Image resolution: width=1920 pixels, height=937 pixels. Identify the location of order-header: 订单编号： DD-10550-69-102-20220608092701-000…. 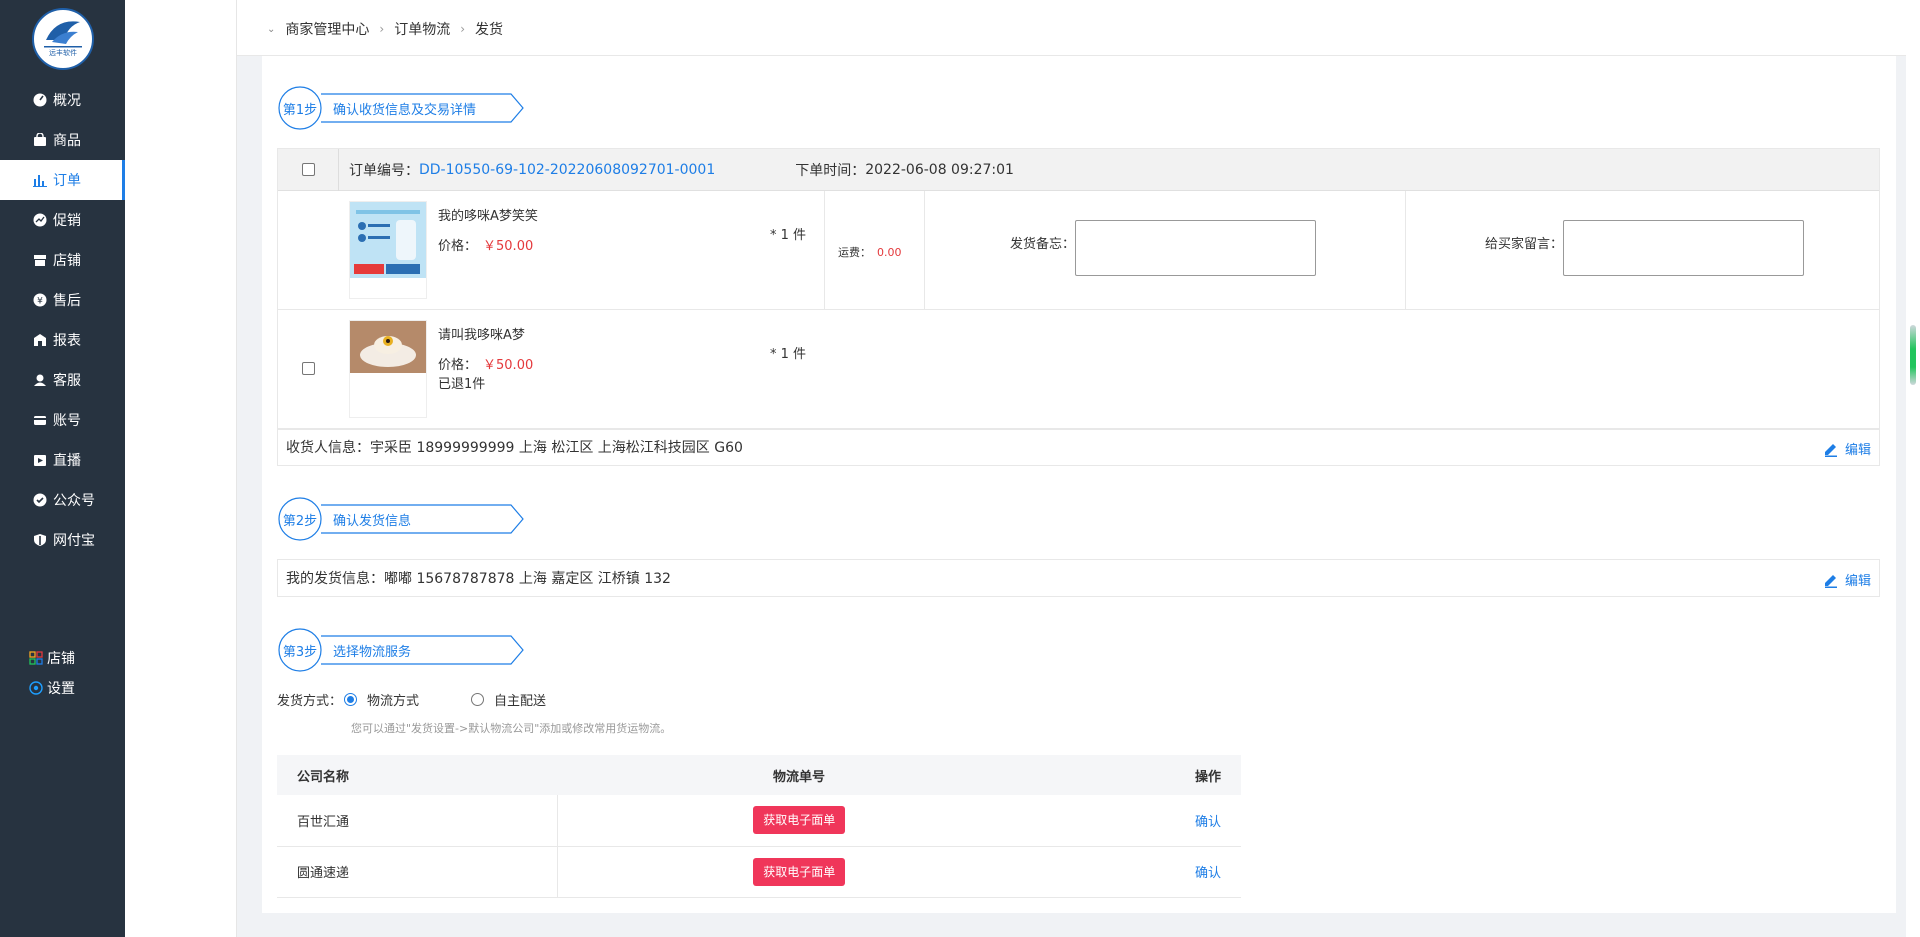
(1078, 169).